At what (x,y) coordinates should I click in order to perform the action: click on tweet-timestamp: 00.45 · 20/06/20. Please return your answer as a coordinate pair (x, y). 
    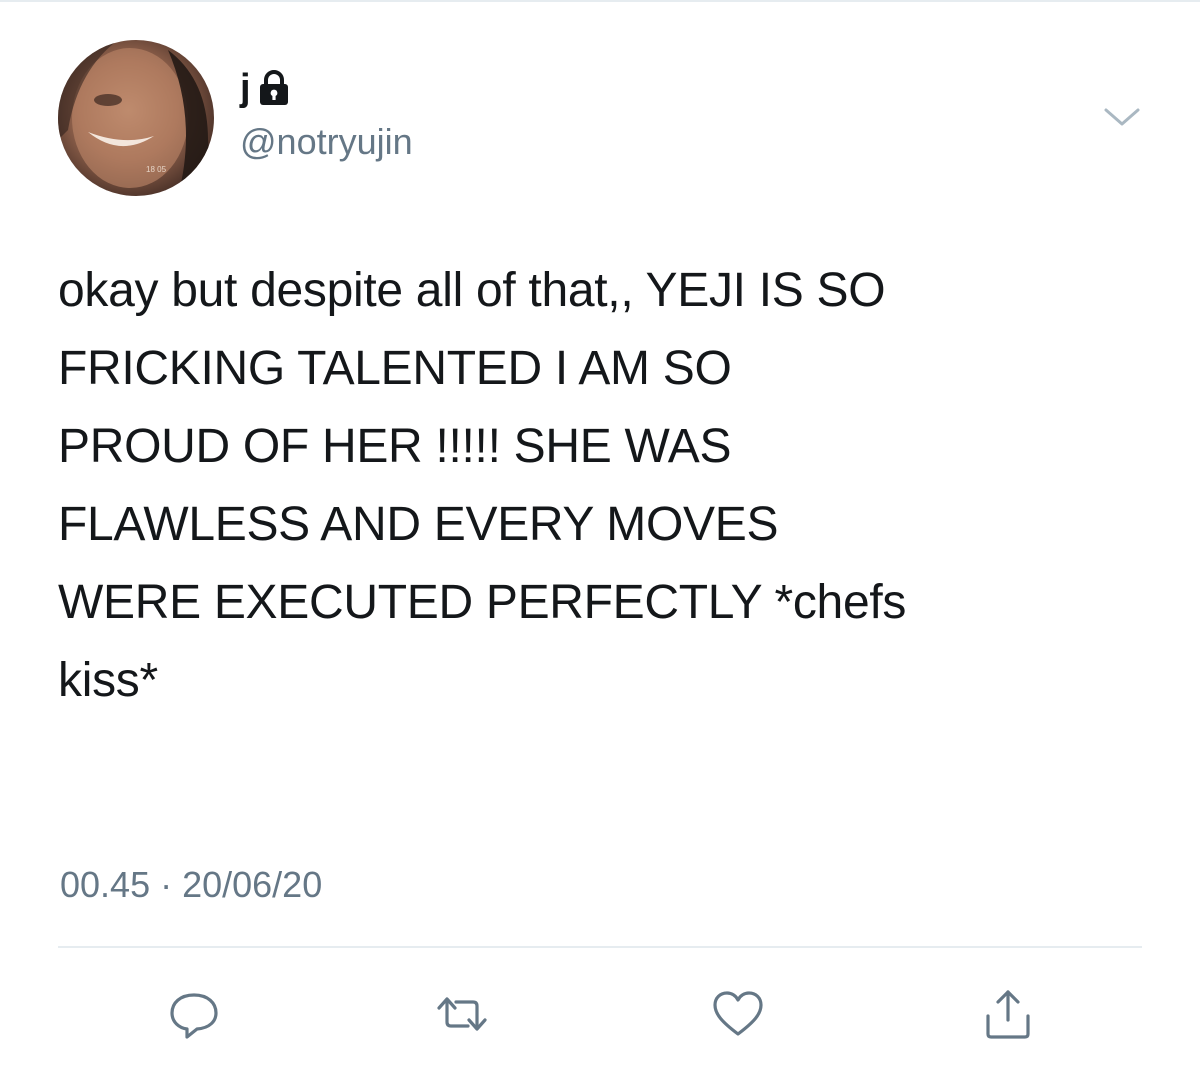
    Looking at the image, I should click on (191, 885).